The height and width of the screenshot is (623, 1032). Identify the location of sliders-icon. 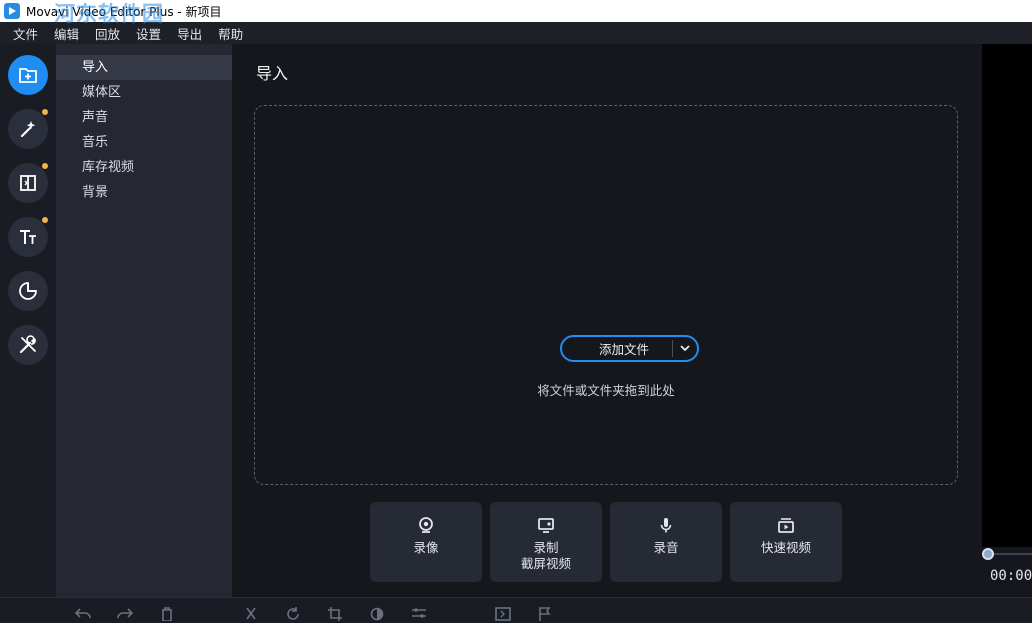
(419, 613).